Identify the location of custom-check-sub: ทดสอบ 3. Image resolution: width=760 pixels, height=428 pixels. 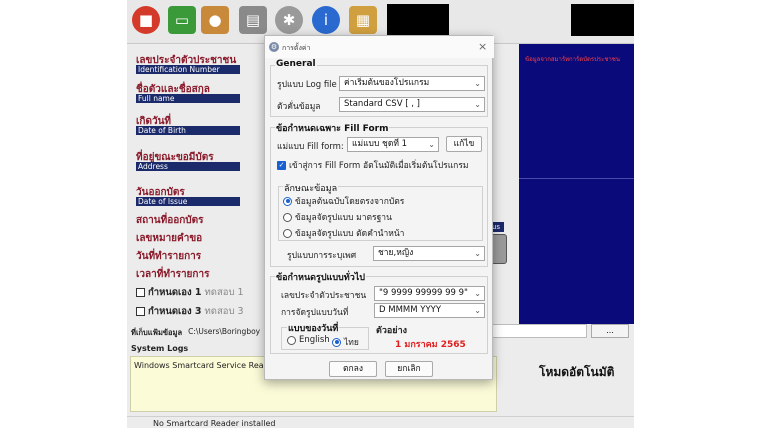
(224, 311).